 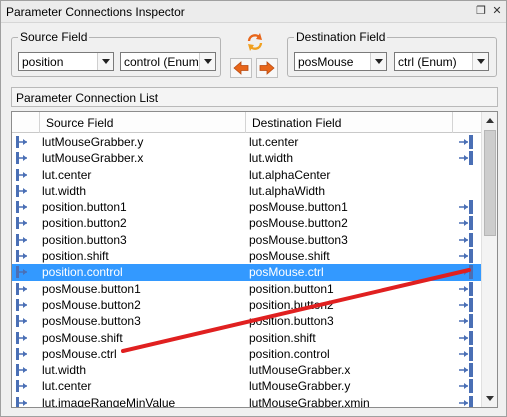 I want to click on arrow-left-button, so click(x=241, y=68).